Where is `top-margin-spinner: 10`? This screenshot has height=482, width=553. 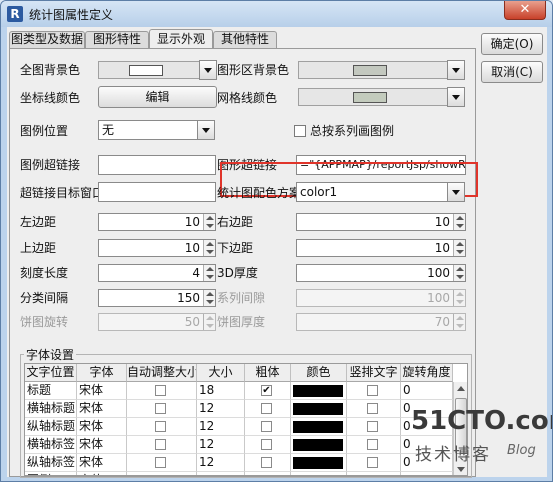
top-margin-spinner: 10 is located at coordinates (157, 248).